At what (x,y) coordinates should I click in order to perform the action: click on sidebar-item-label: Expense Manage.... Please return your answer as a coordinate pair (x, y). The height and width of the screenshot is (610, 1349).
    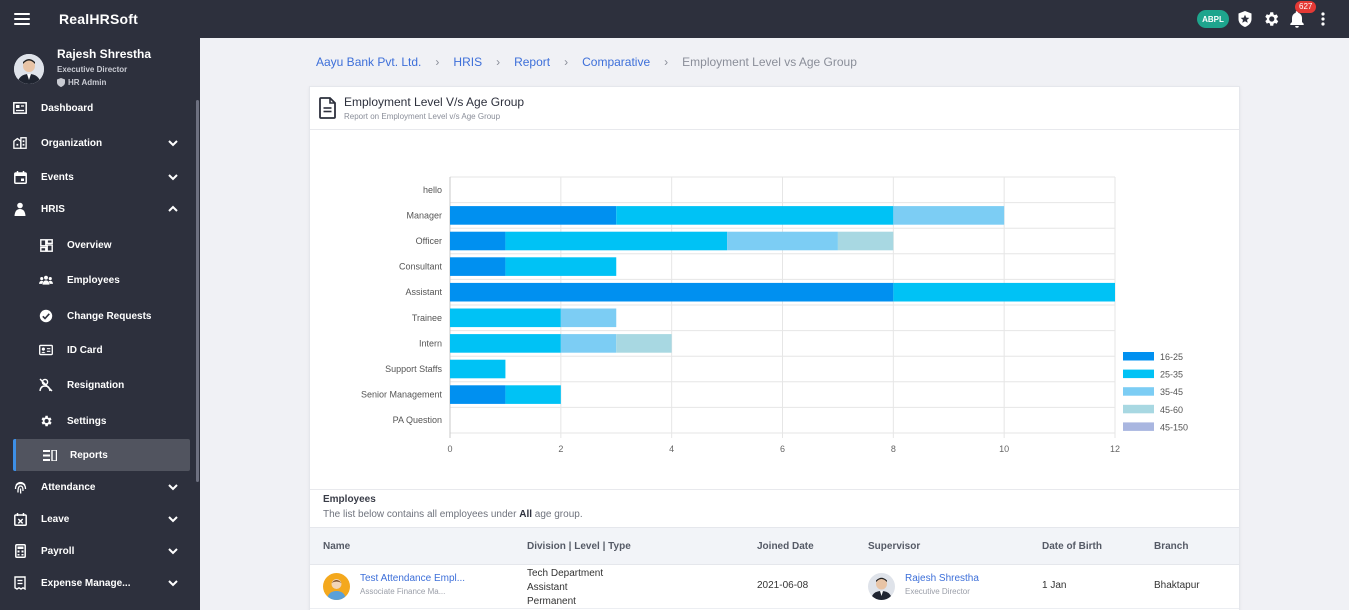
    Looking at the image, I should click on (86, 583).